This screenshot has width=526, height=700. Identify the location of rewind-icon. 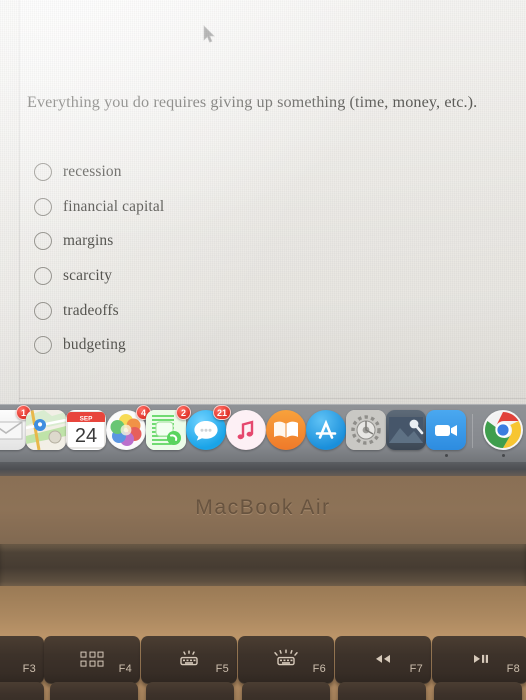
(383, 659).